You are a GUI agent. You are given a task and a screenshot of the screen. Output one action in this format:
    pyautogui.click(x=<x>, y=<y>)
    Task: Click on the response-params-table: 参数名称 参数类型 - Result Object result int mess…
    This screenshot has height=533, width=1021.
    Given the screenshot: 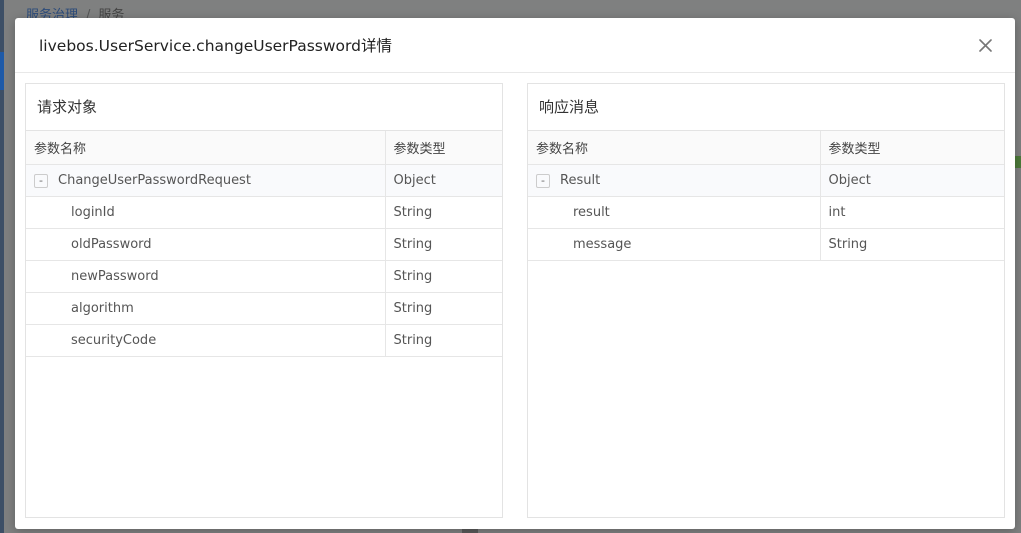 What is the action you would take?
    pyautogui.click(x=766, y=196)
    